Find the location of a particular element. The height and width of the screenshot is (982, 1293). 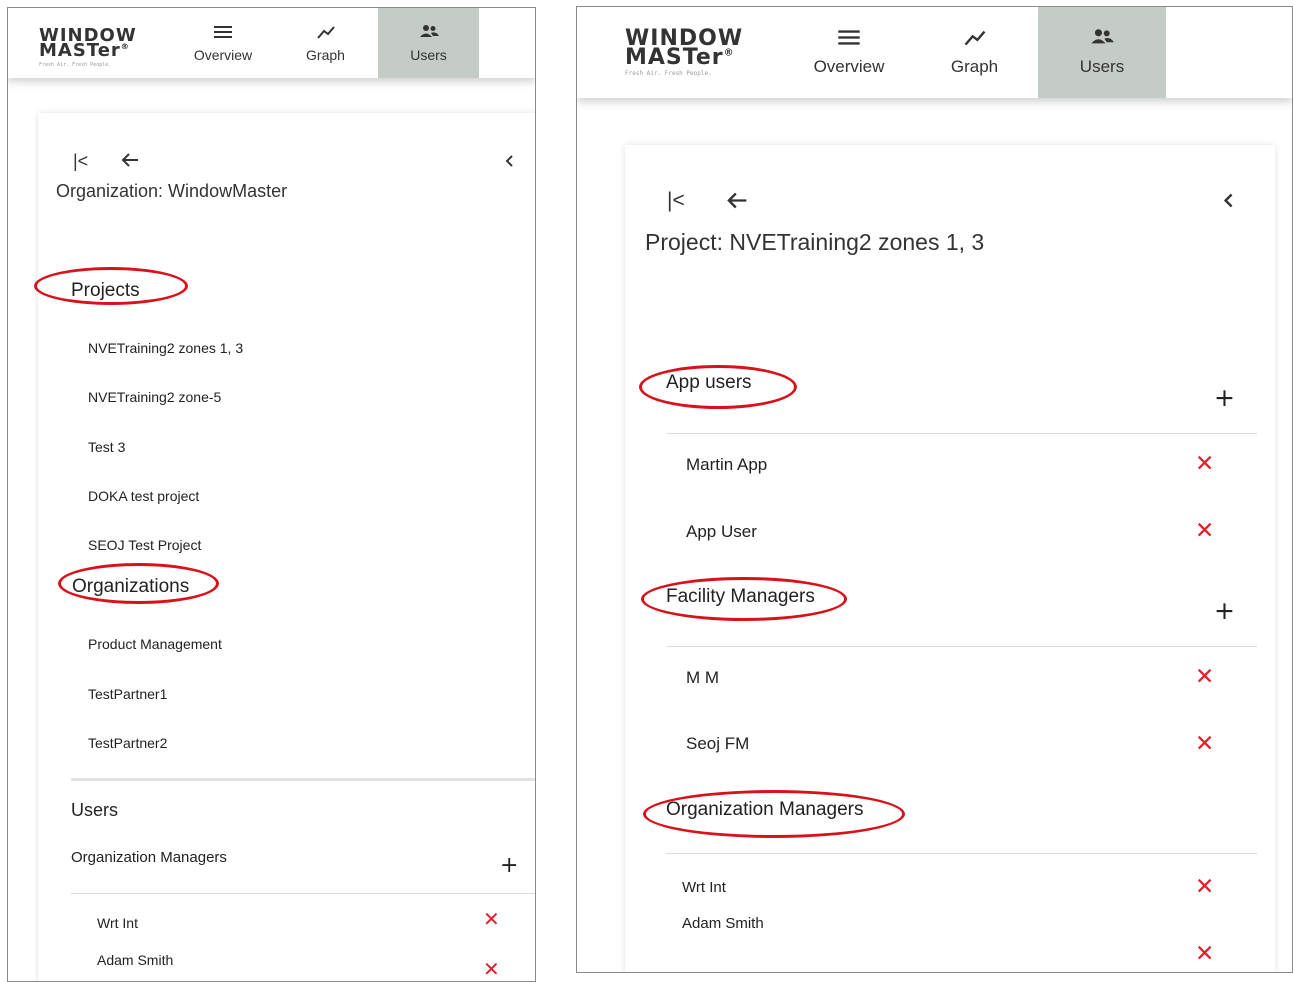

section-divider is located at coordinates (303, 779).